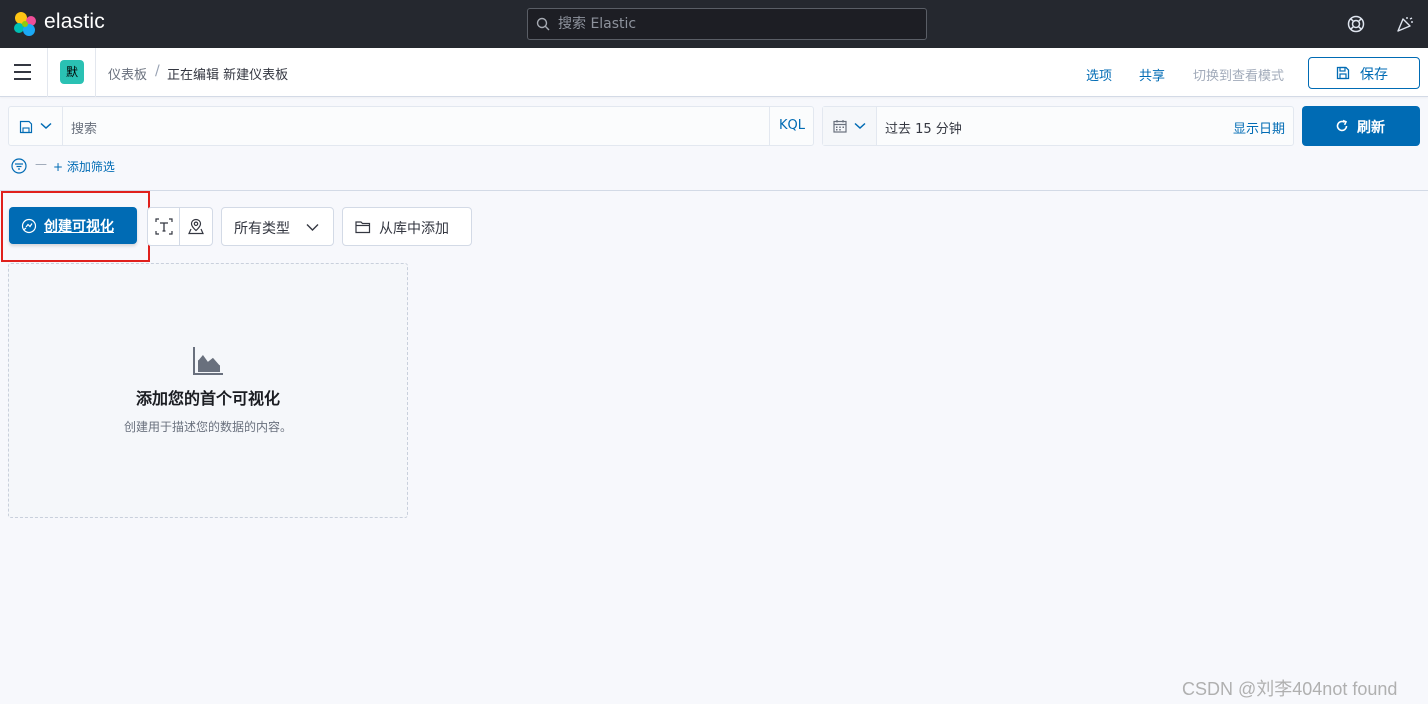 This screenshot has width=1428, height=704. Describe the element at coordinates (19, 166) in the screenshot. I see `filter-icon` at that location.